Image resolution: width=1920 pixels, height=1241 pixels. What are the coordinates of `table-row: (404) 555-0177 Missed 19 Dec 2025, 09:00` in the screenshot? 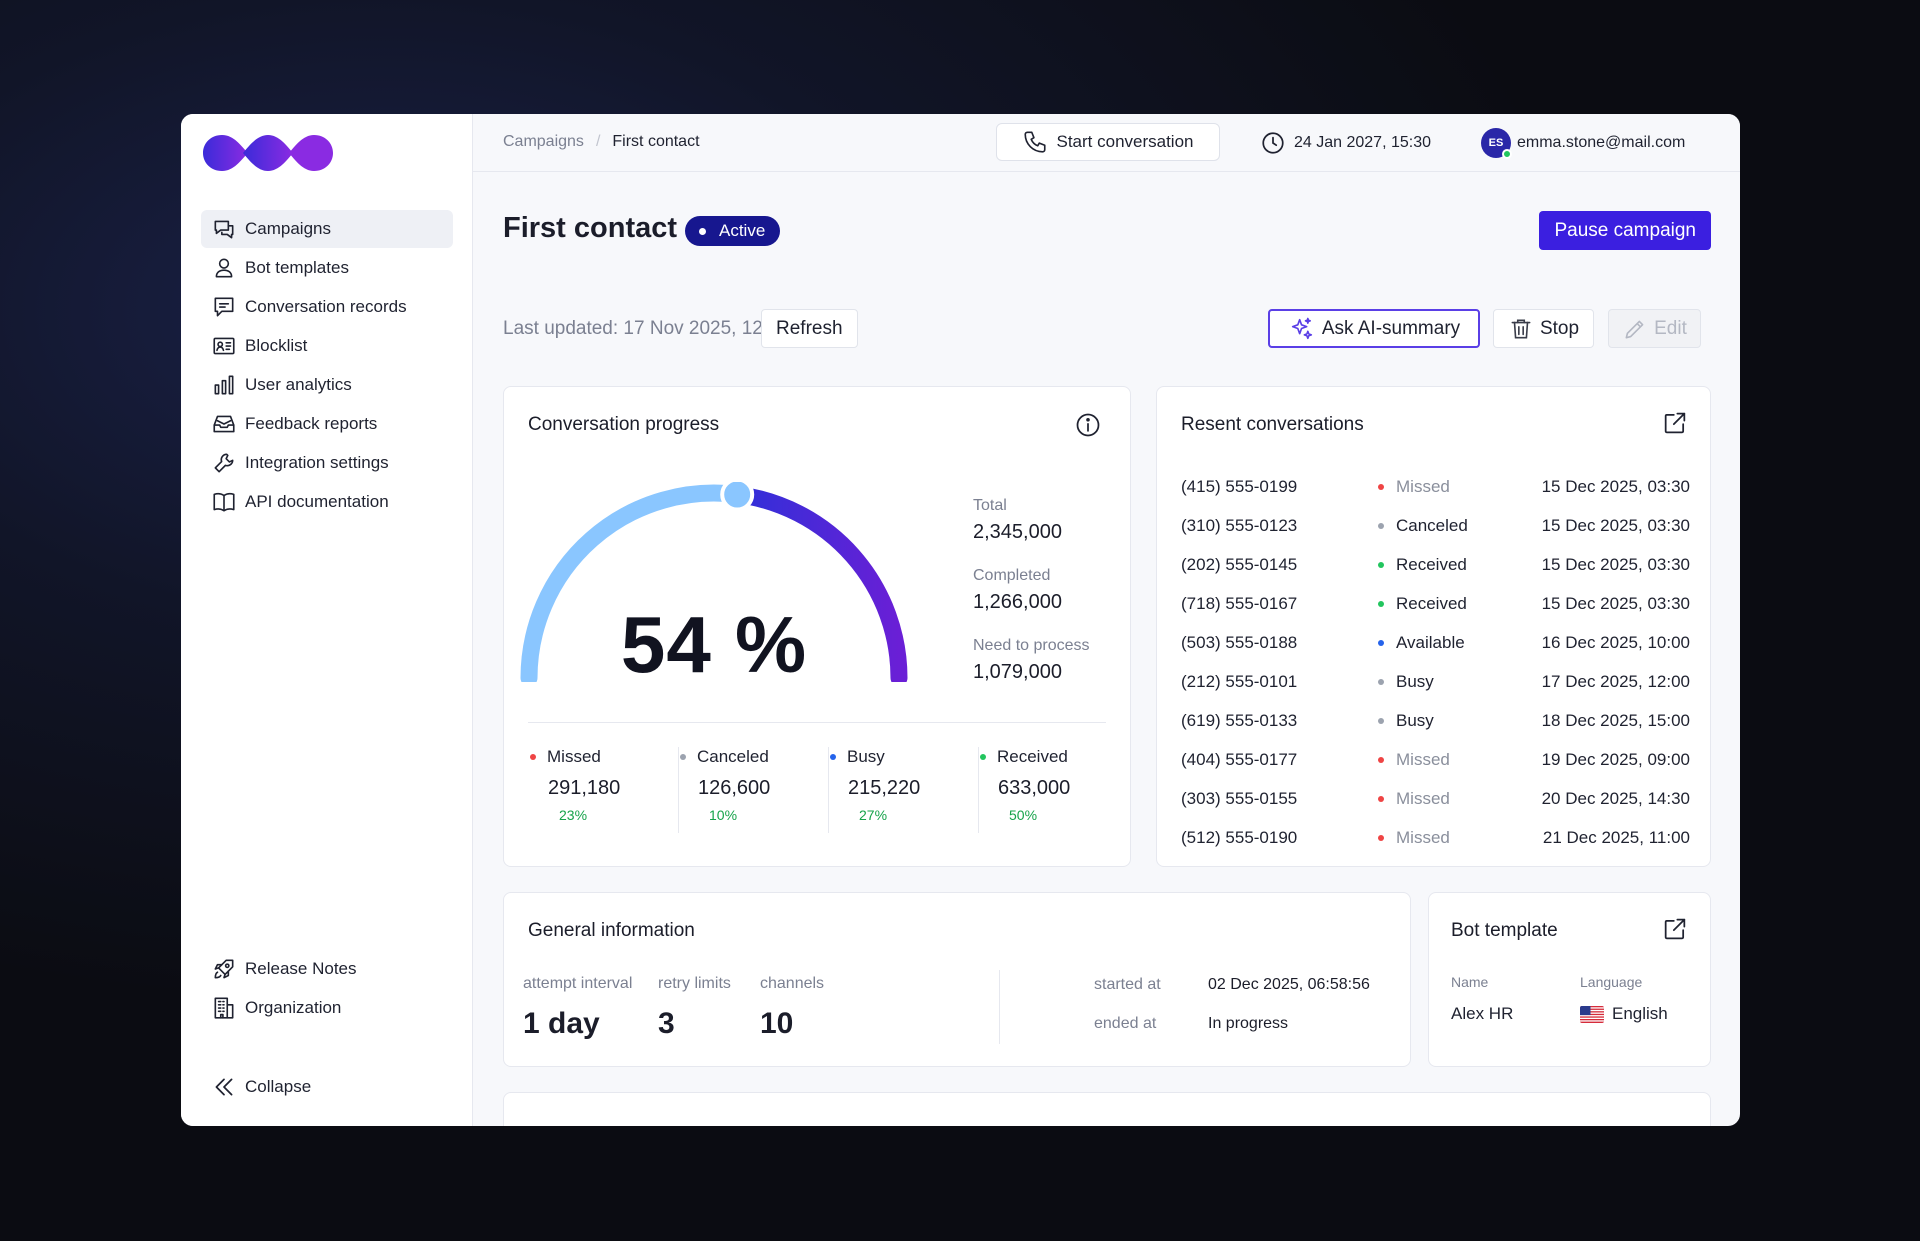 It's located at (1435, 759).